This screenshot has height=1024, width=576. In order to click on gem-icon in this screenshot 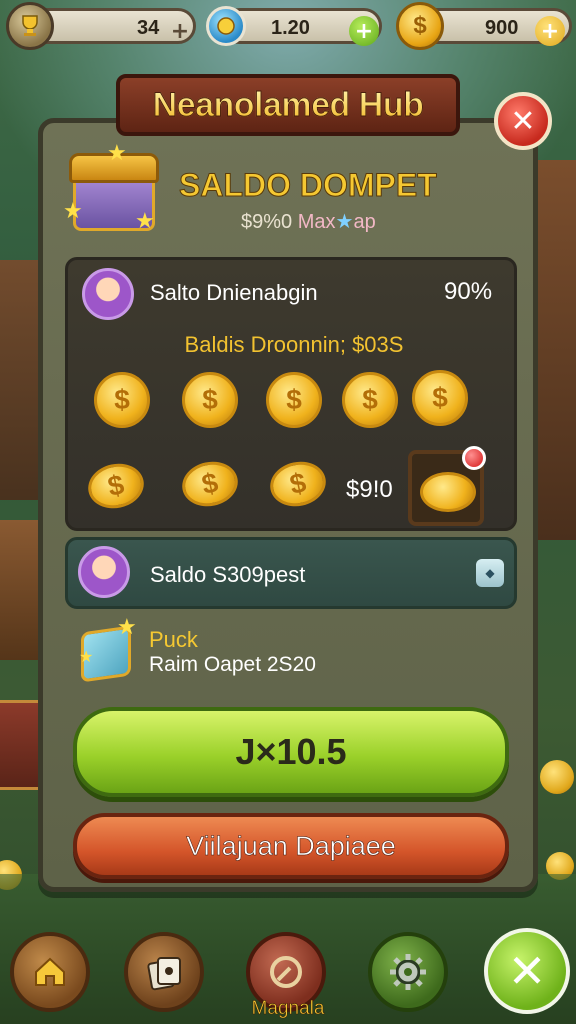, I will do `click(226, 26)`.